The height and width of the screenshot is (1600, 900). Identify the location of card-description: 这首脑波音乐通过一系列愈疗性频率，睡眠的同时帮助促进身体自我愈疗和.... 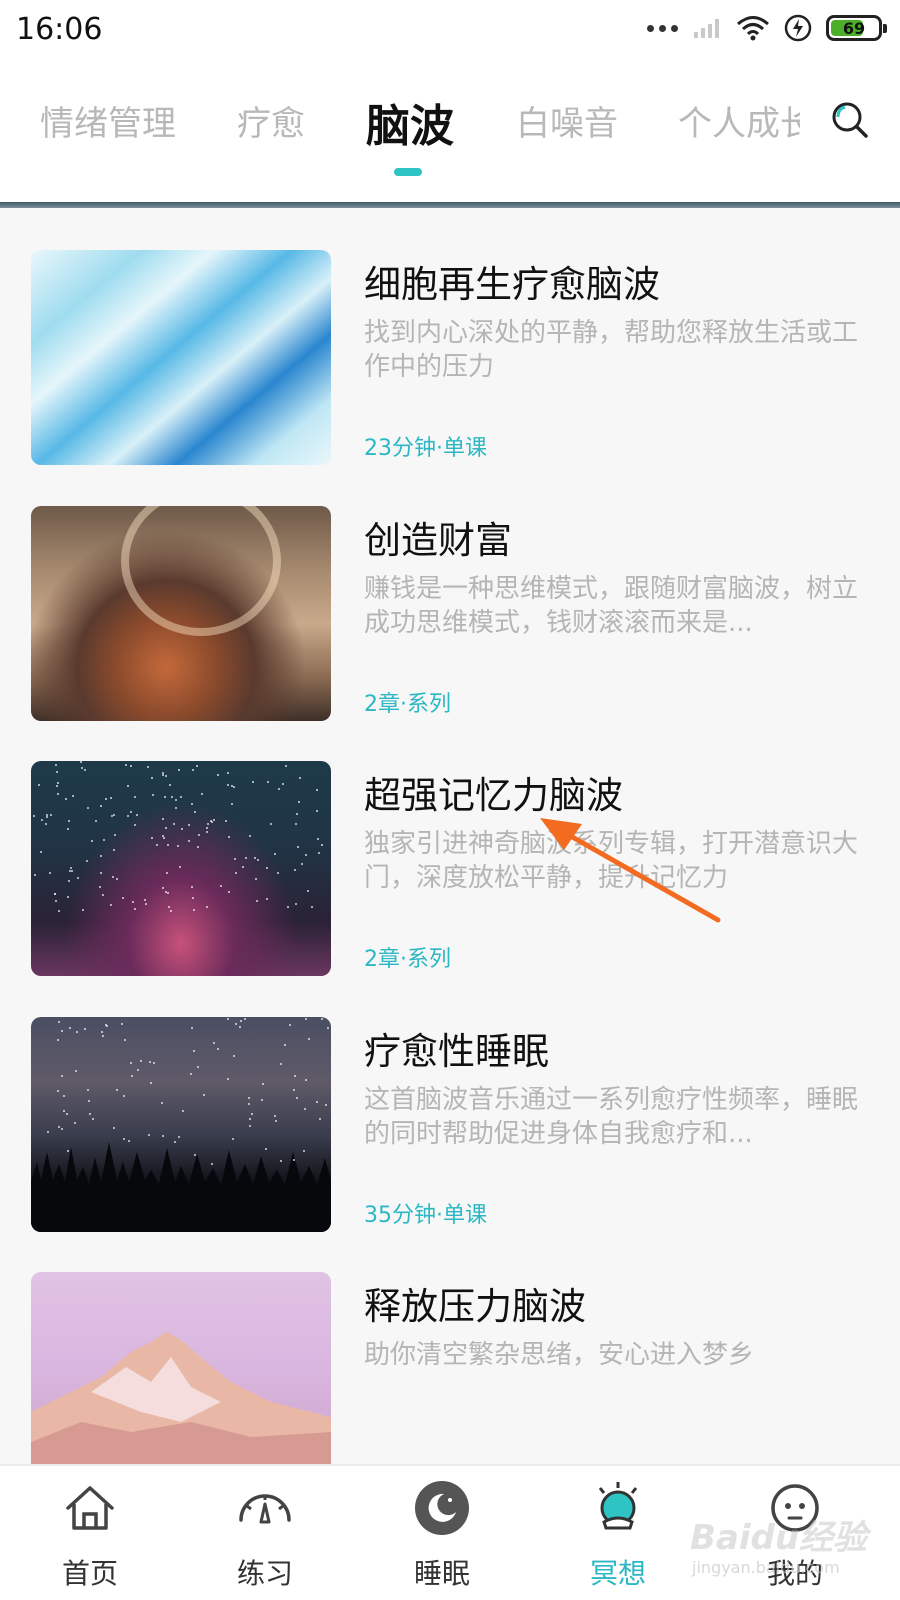
(611, 1117).